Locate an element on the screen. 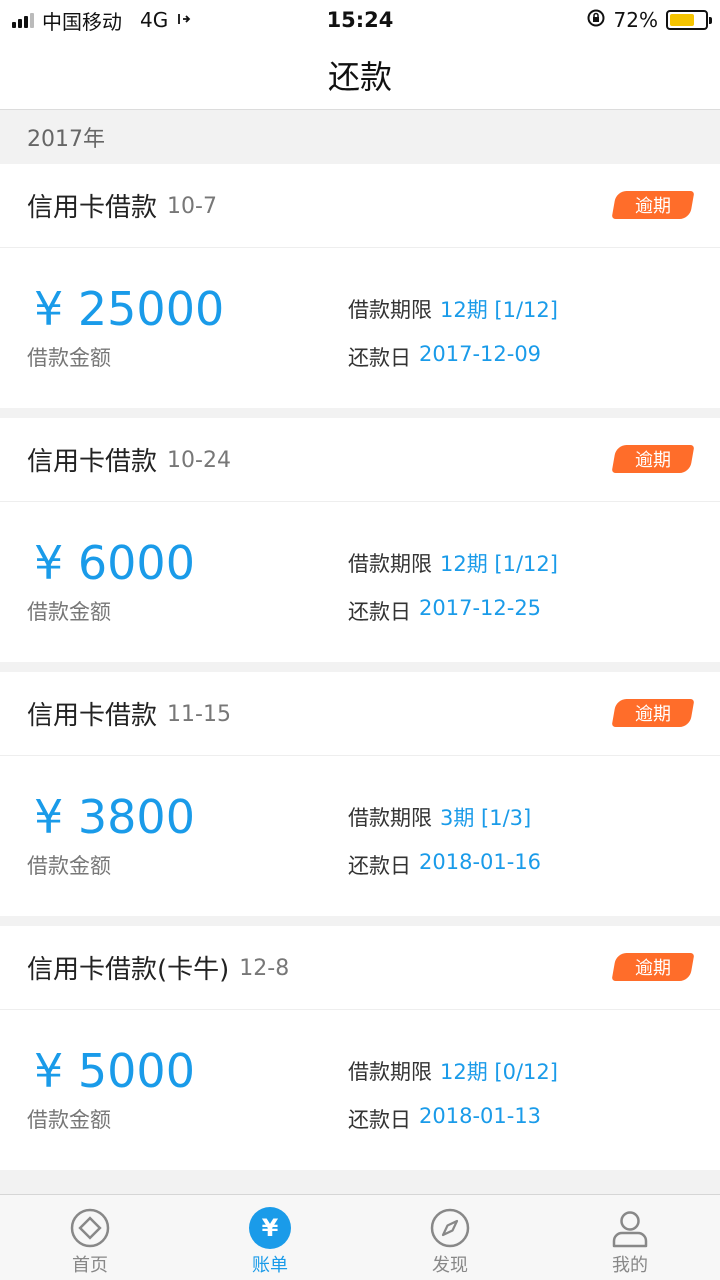  loan-amount: ¥ 6000 is located at coordinates (114, 563).